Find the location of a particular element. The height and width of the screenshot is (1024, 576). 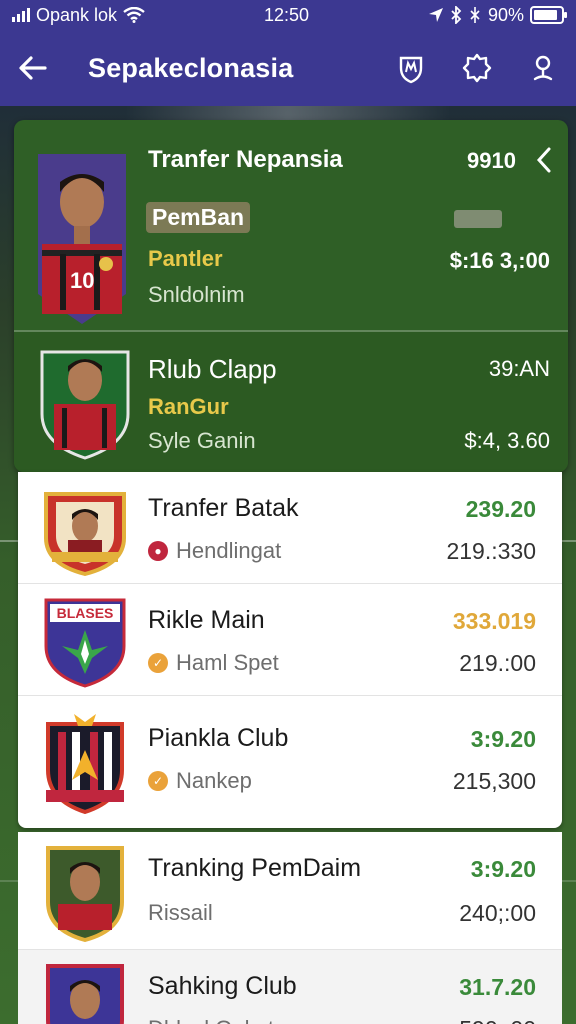

battery-fill is located at coordinates (545, 15).